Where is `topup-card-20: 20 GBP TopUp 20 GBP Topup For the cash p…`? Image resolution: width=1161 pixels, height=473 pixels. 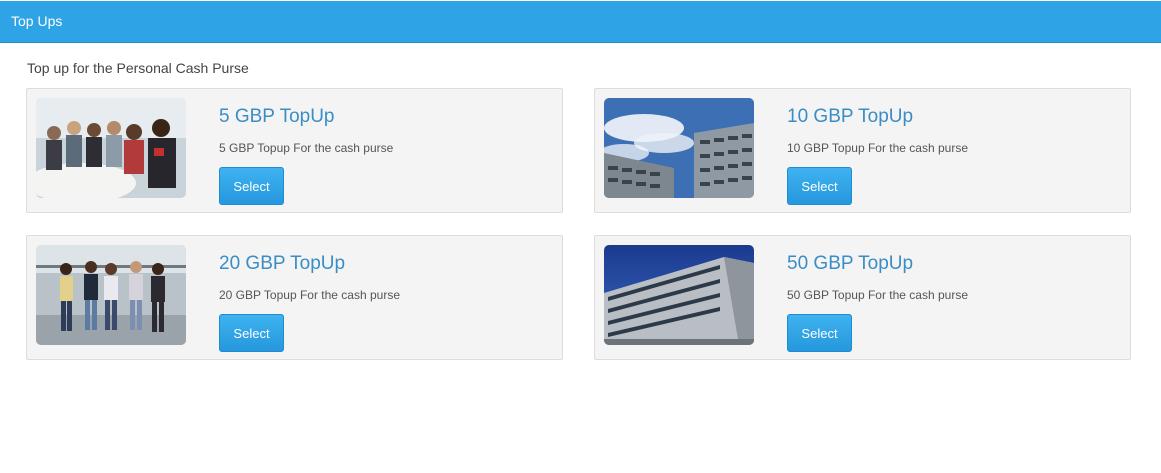
topup-card-20: 20 GBP TopUp 20 GBP Topup For the cash p… is located at coordinates (294, 297).